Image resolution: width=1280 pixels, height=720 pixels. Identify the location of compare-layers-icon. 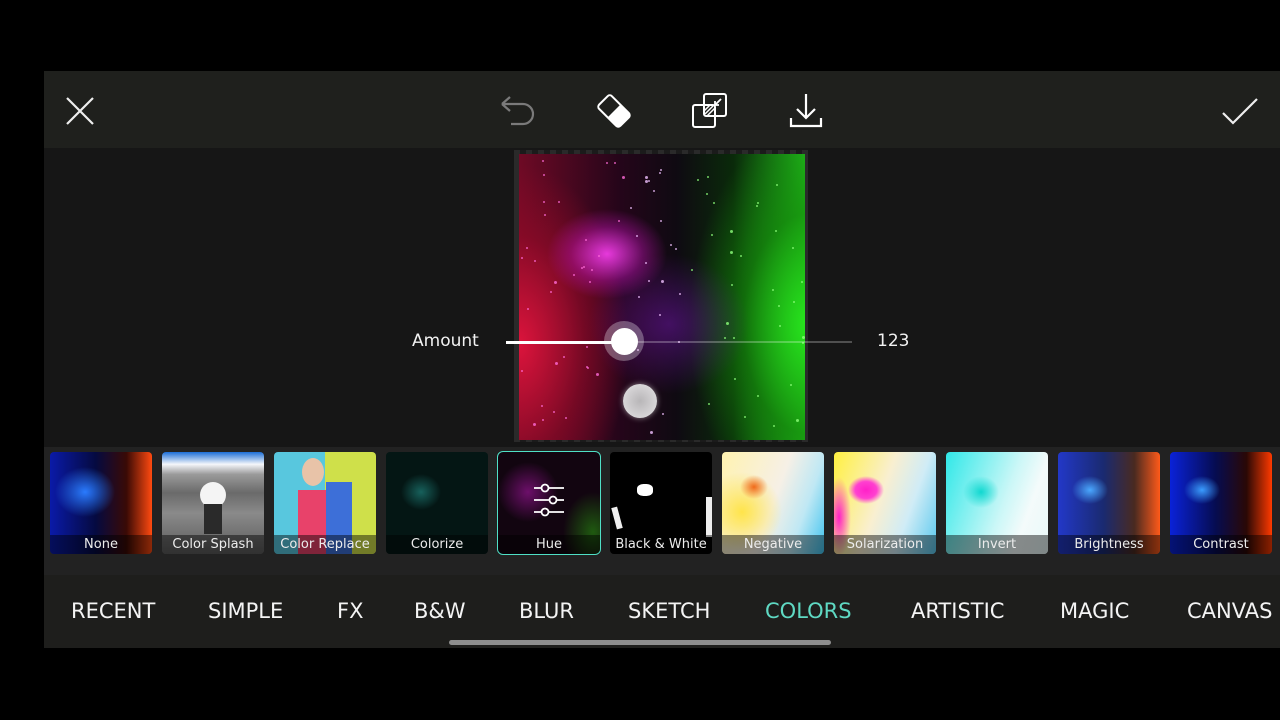
(709, 110).